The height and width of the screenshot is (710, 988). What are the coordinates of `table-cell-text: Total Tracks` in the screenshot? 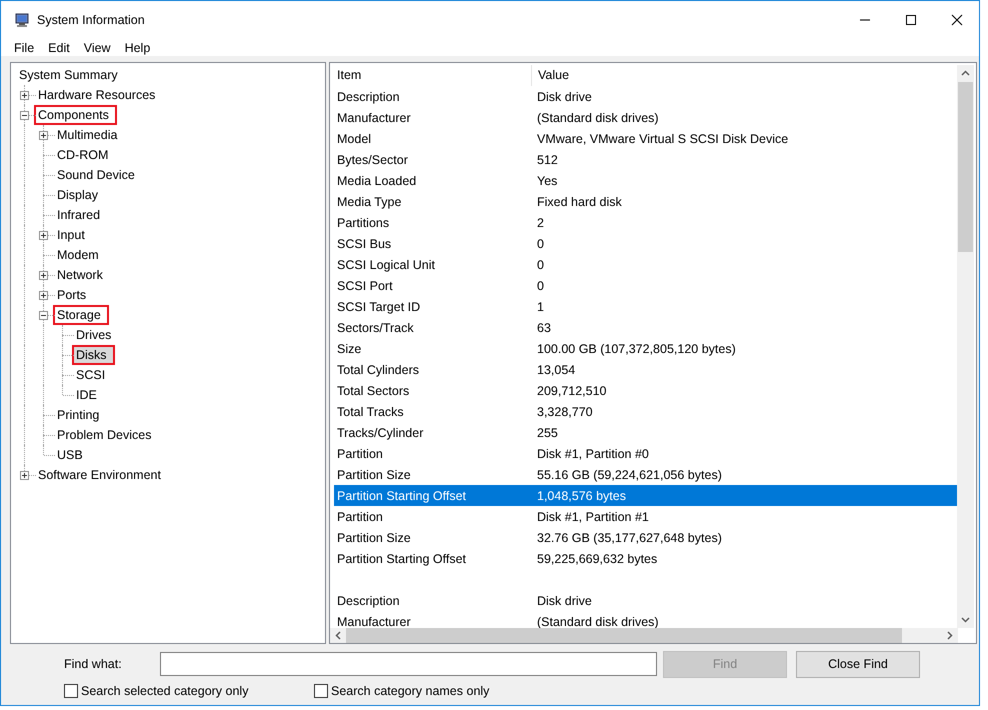 It's located at (370, 411).